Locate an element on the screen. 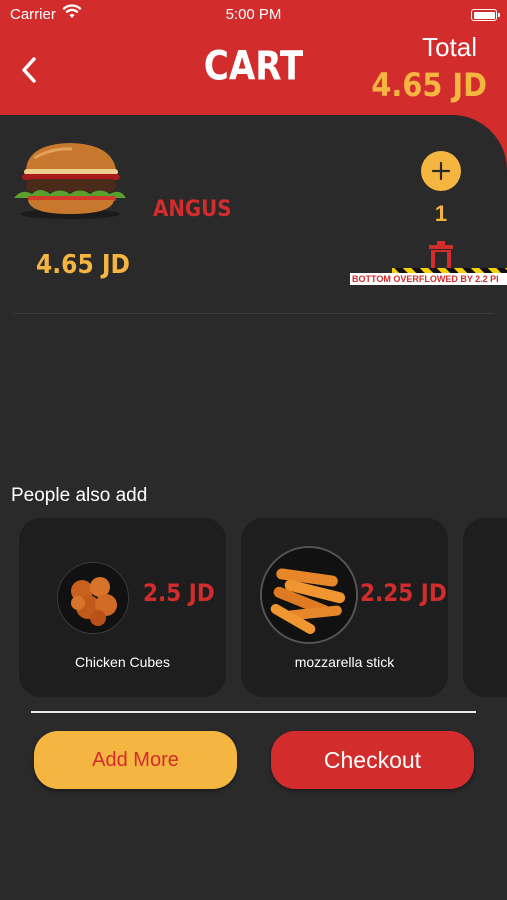  status-bar: Carrier 5:00 PM is located at coordinates (253, 14).